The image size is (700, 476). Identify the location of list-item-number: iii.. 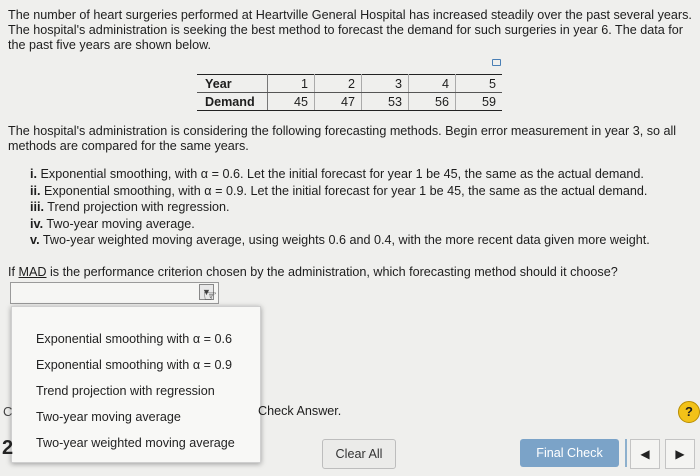
(37, 207).